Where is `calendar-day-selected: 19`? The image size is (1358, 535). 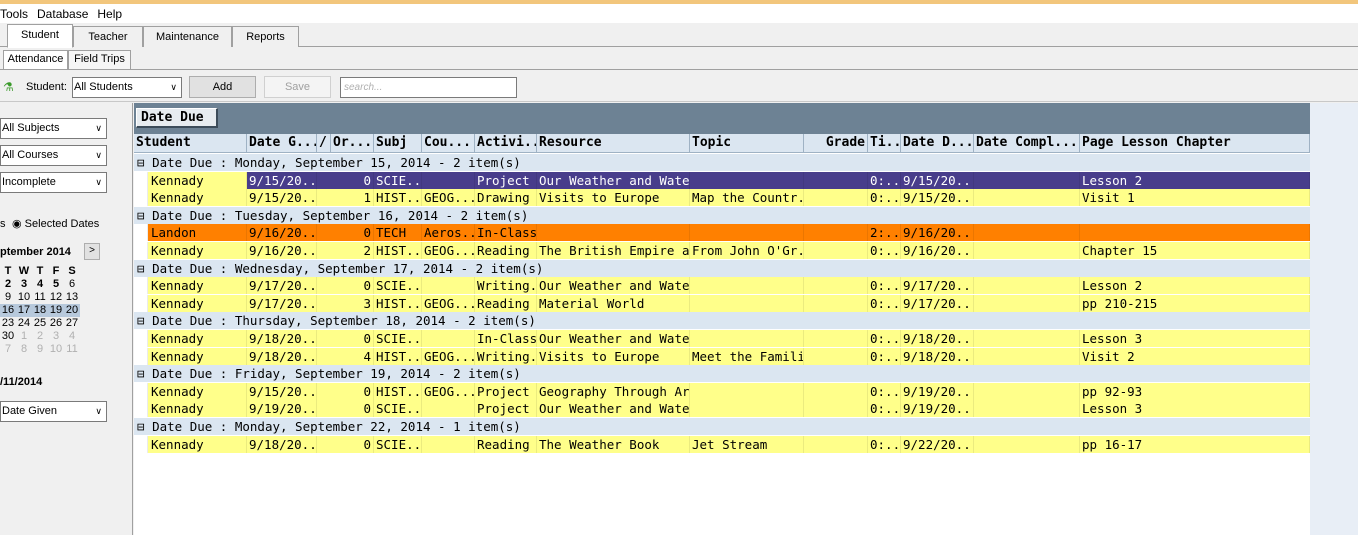 calendar-day-selected: 19 is located at coordinates (56, 310).